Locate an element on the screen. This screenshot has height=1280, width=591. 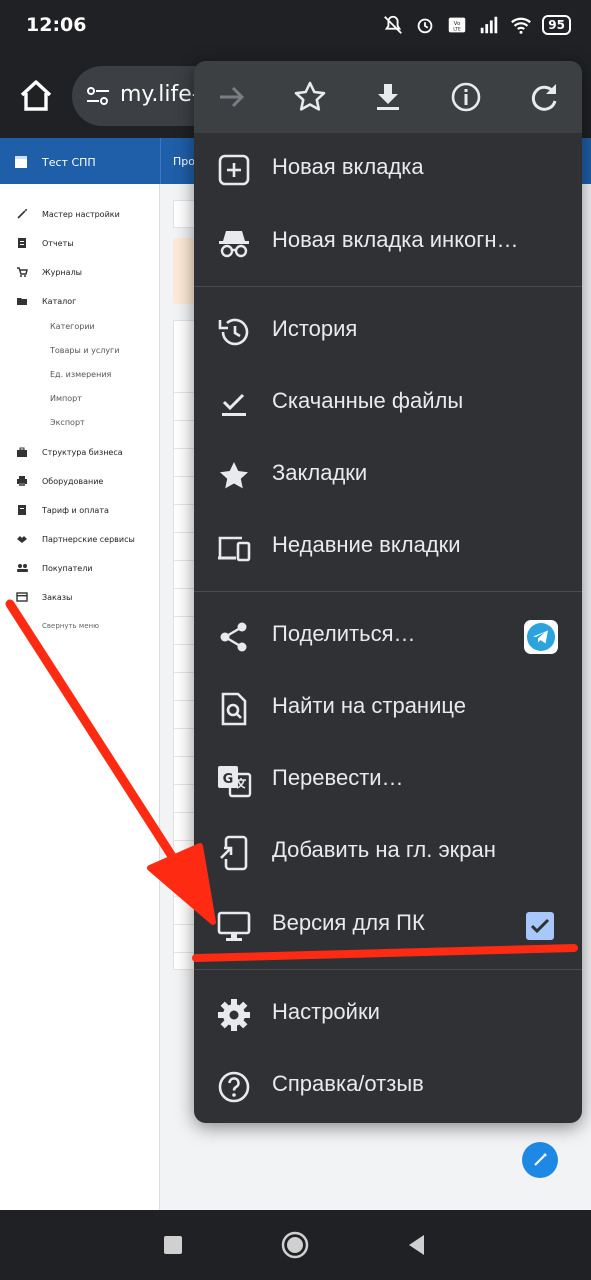
sidebar-item-wizard: Мастер настройки is located at coordinates (68, 214).